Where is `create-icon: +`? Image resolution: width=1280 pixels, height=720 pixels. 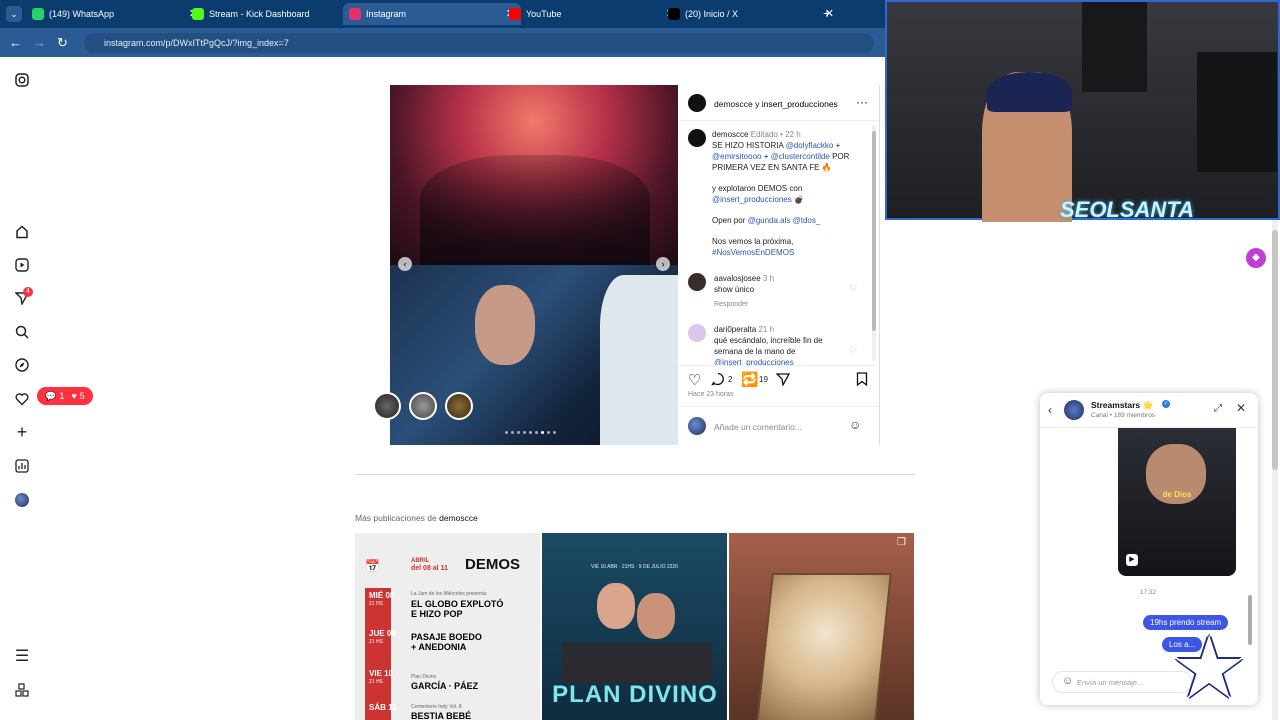
create-icon: + is located at coordinates (22, 432).